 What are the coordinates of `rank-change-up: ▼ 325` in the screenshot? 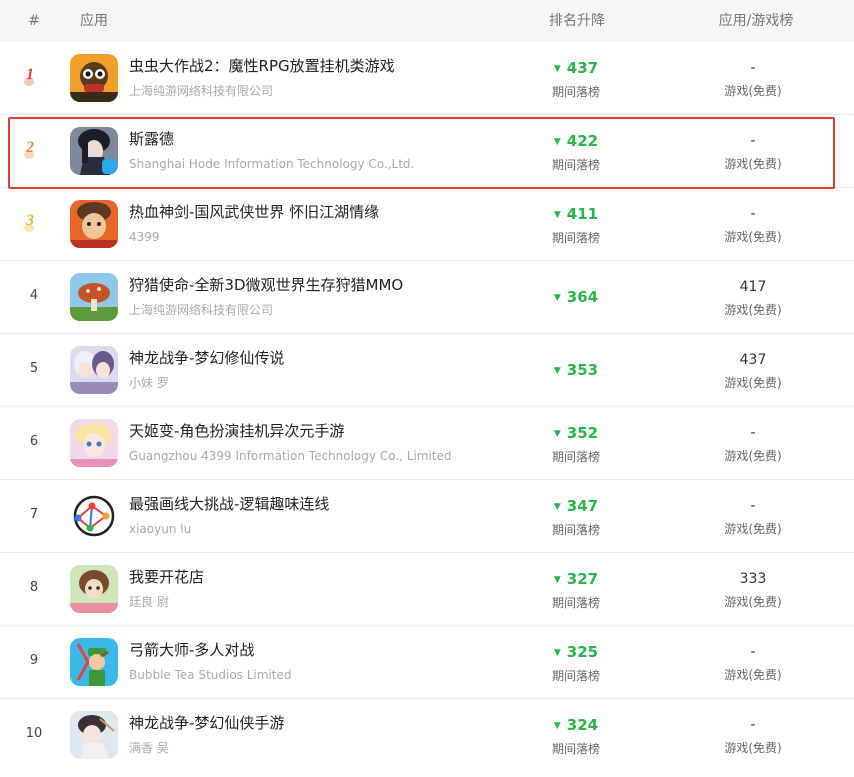 It's located at (576, 652).